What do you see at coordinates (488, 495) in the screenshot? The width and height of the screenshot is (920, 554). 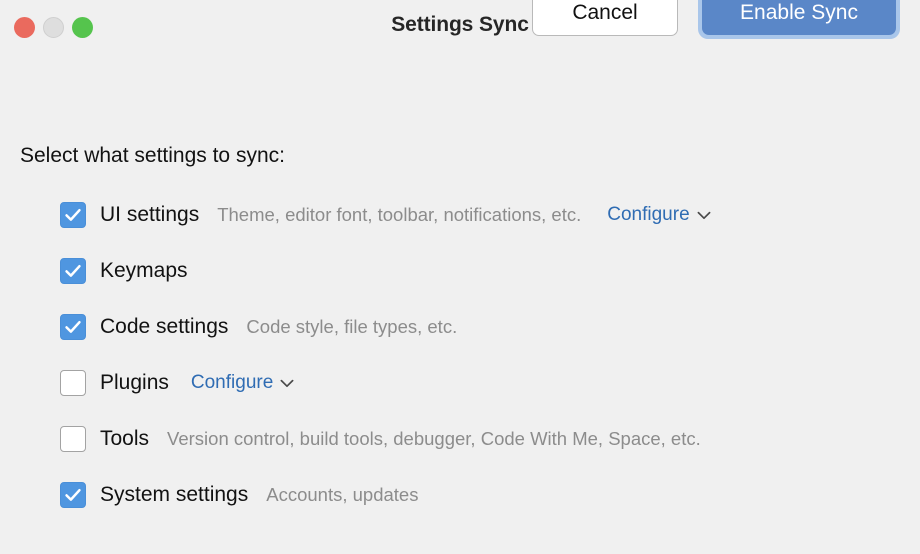 I see `sync-option-row: System settings Accounts, updates` at bounding box center [488, 495].